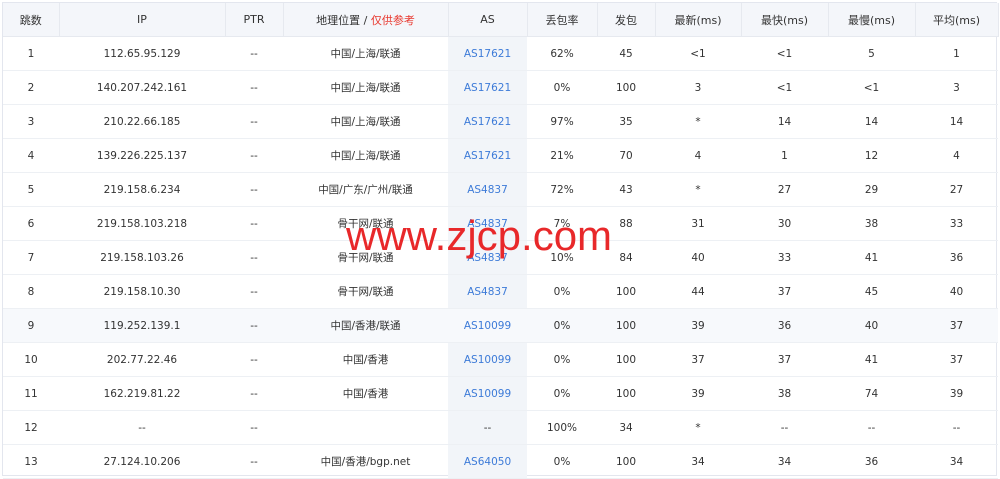 The image size is (1000, 479). Describe the element at coordinates (698, 223) in the screenshot. I see `cell-latest: 31` at that location.